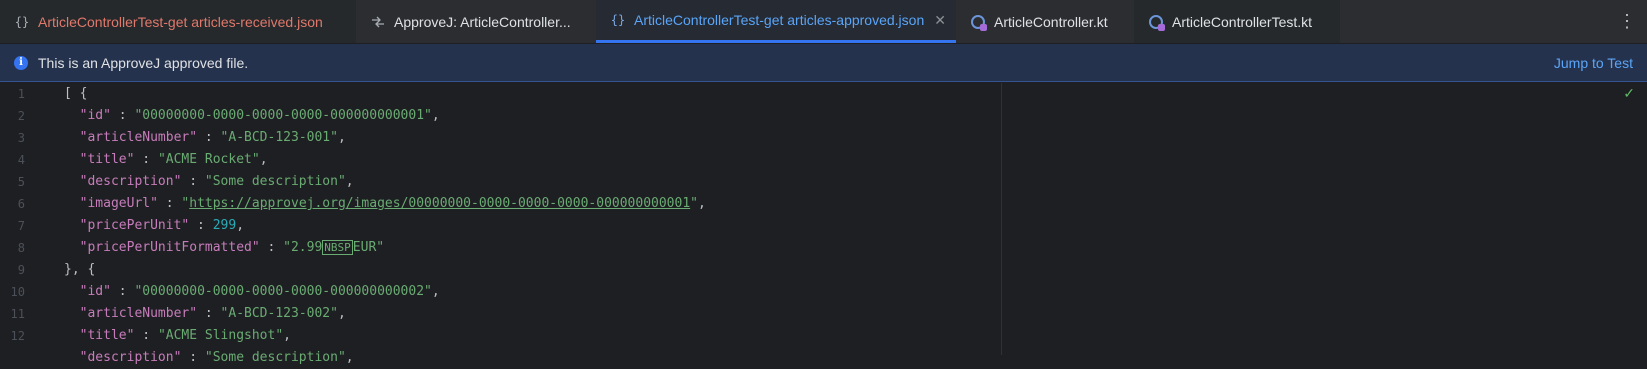 The height and width of the screenshot is (369, 1647). I want to click on line-number: 1, so click(21, 94).